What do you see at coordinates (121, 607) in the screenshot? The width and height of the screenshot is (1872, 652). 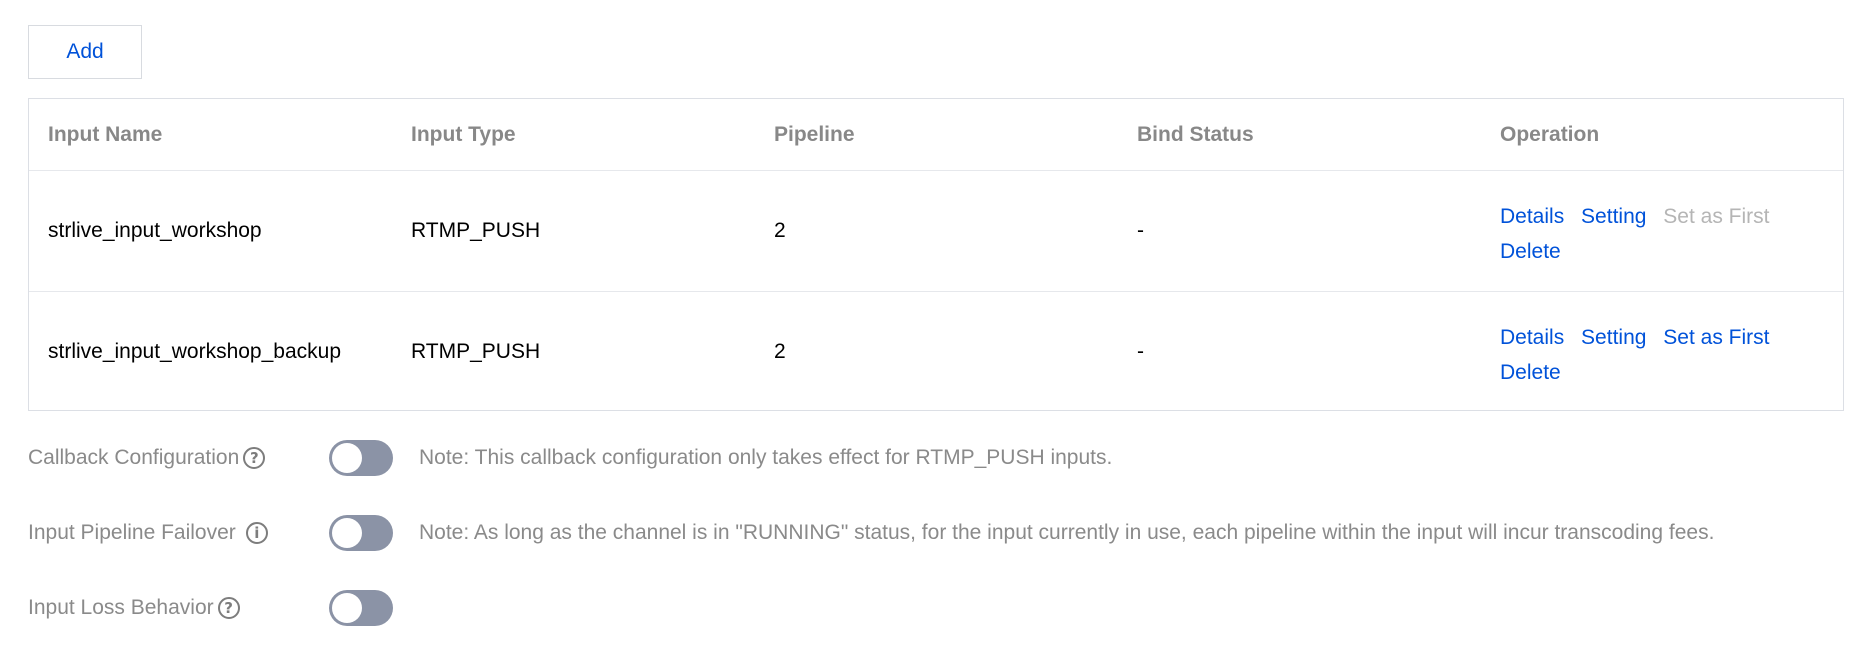 I see `input-loss-behavior-label: Input Loss Behavior` at bounding box center [121, 607].